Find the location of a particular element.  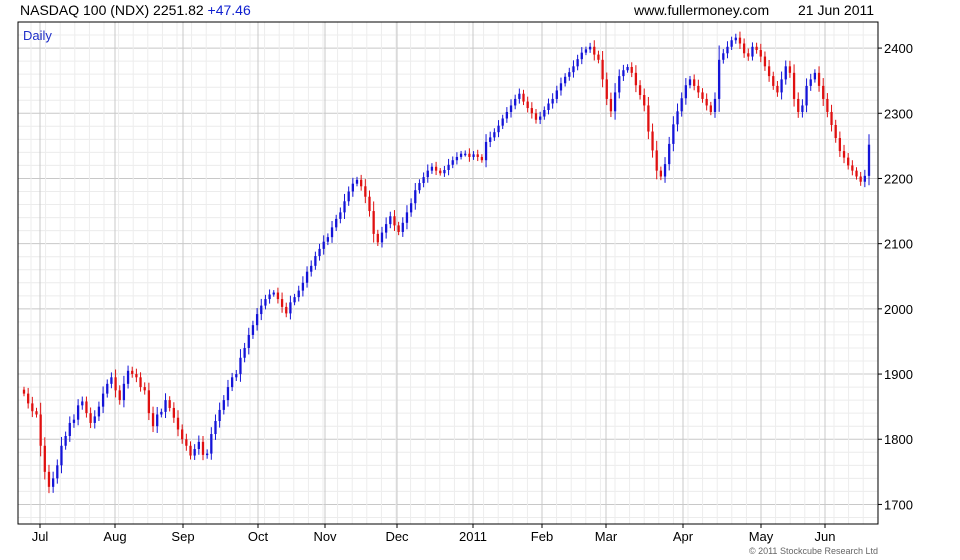

x-tick-label: Nov is located at coordinates (325, 536).